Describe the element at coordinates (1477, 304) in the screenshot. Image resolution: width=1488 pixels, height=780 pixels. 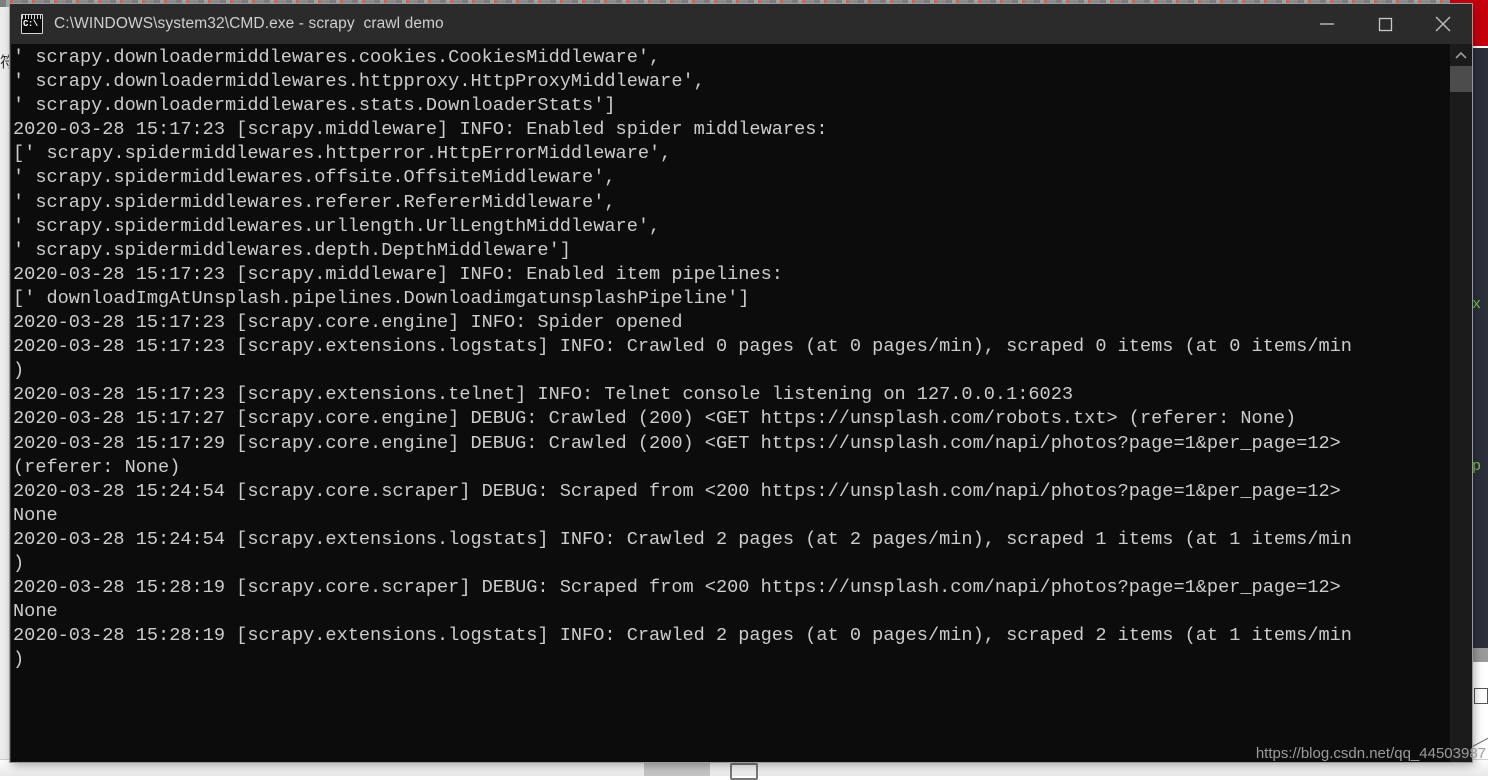
I see `background-right-glyph-x: x` at that location.